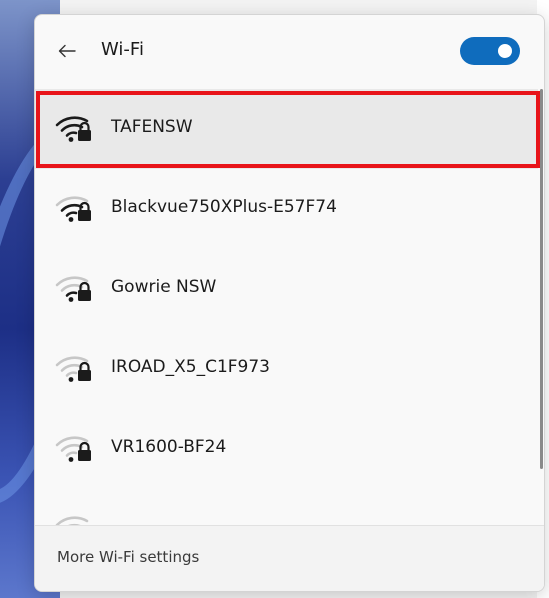  What do you see at coordinates (286, 449) in the screenshot?
I see `network-item-vr1600: VR1600-BF24` at bounding box center [286, 449].